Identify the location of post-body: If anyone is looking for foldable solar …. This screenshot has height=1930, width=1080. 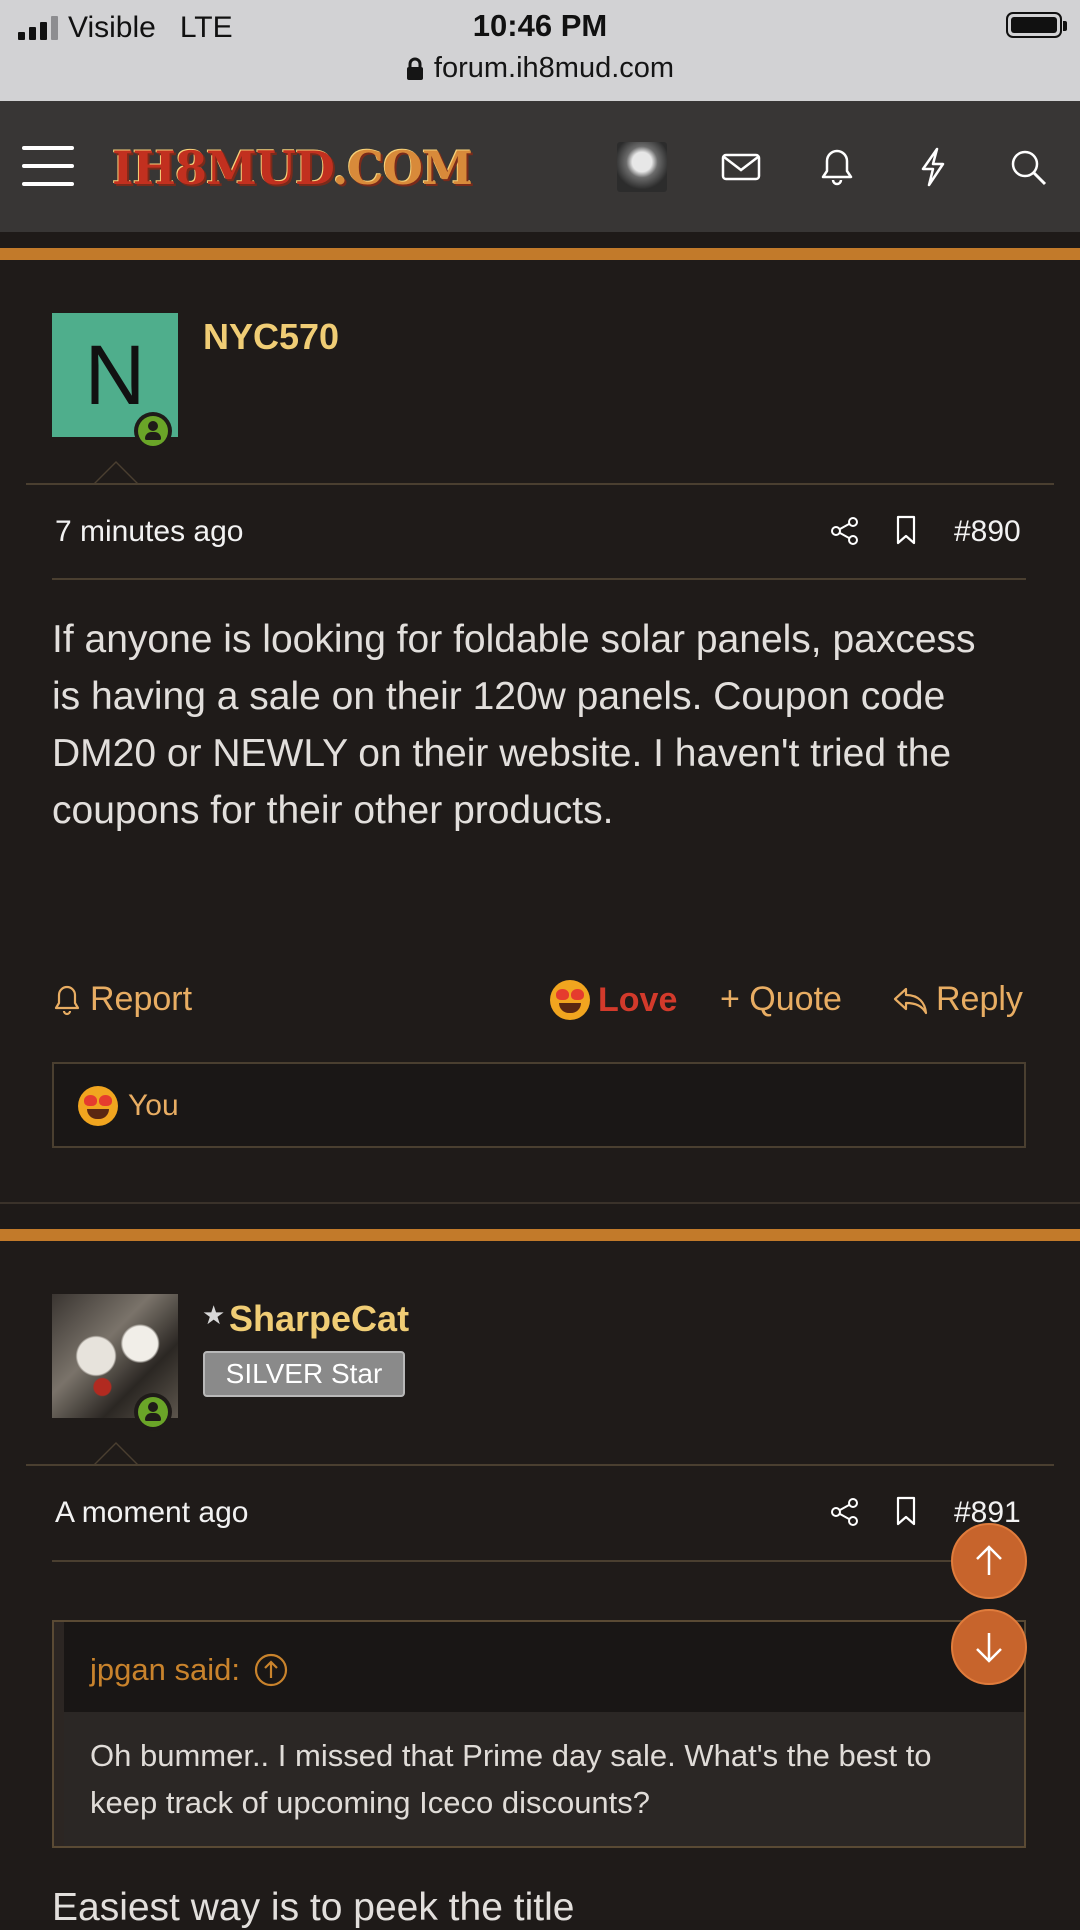
(514, 725).